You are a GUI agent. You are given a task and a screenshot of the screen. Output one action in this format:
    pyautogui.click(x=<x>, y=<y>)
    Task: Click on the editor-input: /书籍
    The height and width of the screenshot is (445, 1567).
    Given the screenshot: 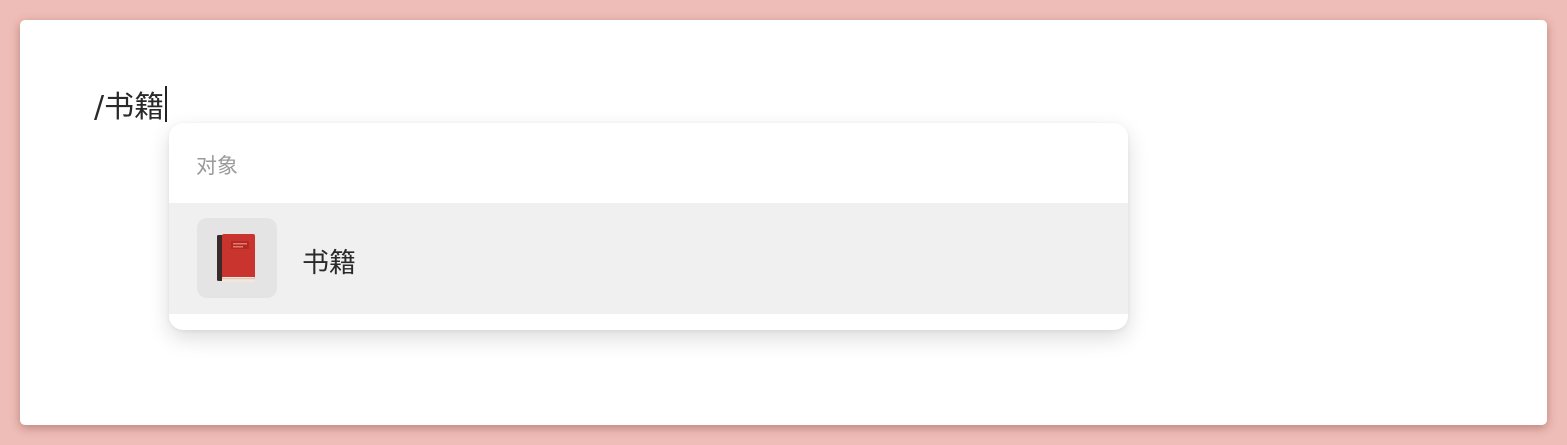 What is the action you would take?
    pyautogui.click(x=131, y=104)
    